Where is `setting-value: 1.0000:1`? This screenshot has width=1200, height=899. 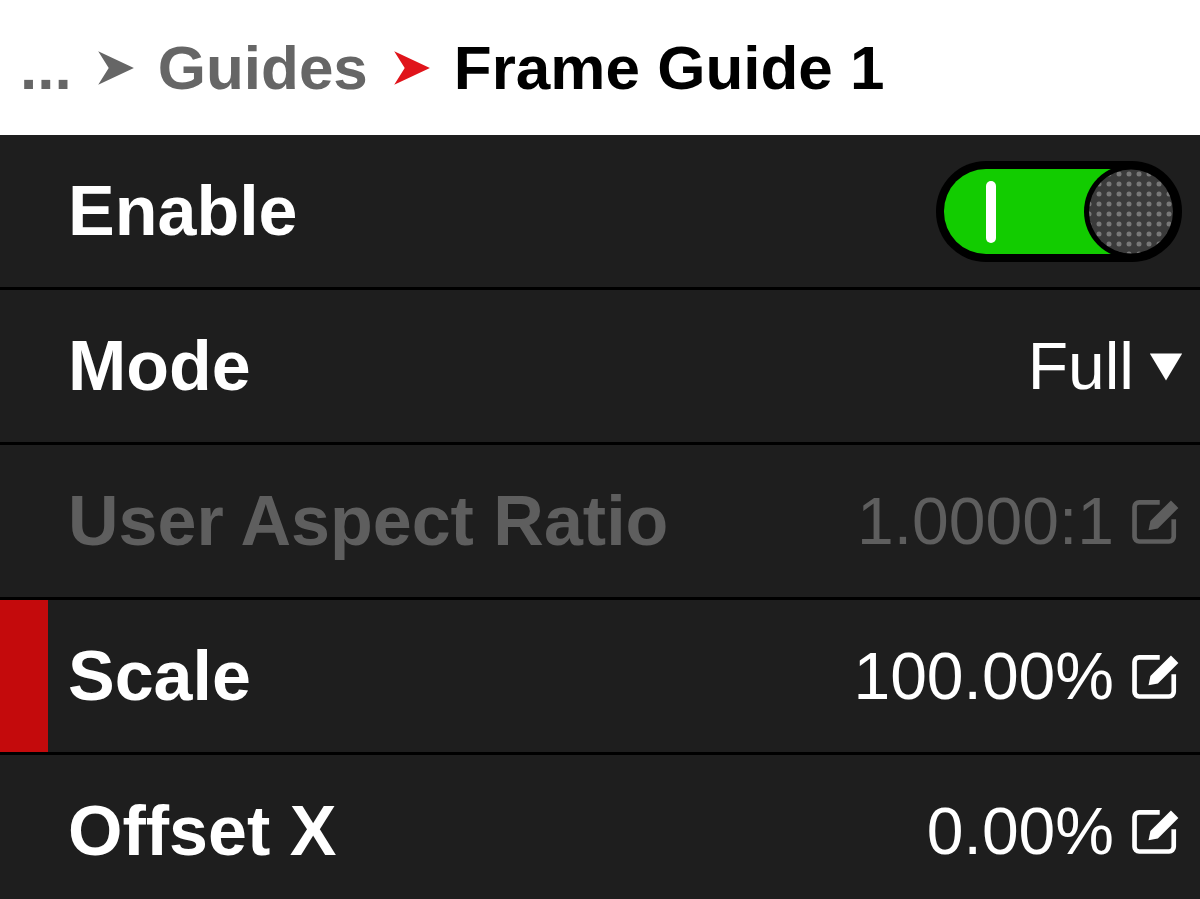
setting-value: 1.0000:1 is located at coordinates (985, 521).